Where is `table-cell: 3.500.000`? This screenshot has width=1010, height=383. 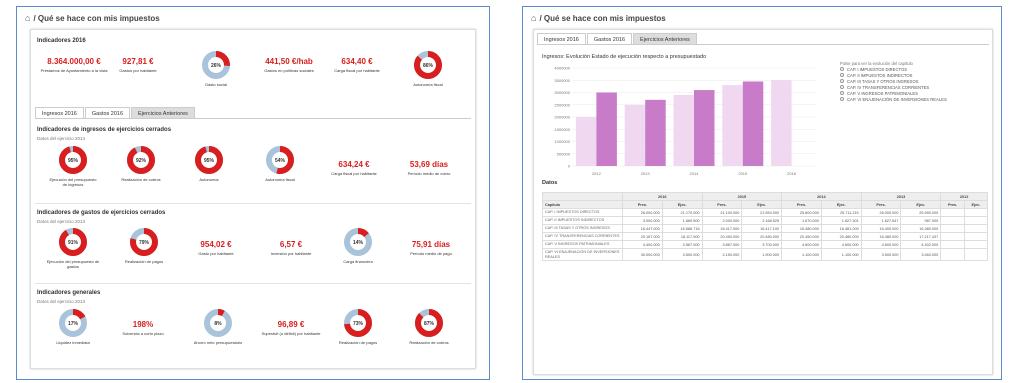
table-cell: 3.500.000 is located at coordinates (682, 254).